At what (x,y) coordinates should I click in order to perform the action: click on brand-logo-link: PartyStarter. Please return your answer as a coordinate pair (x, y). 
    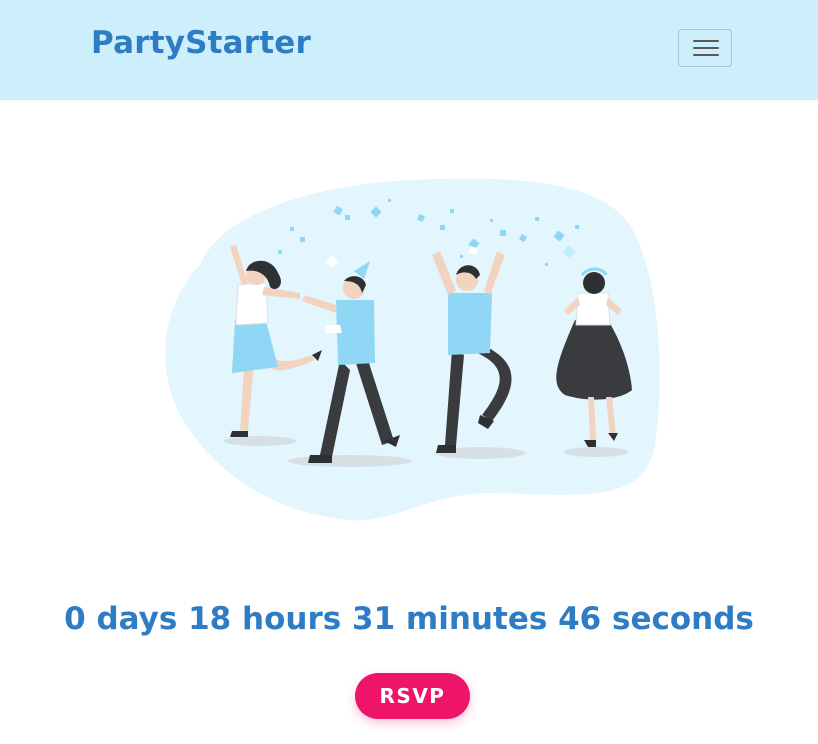
    Looking at the image, I should click on (201, 43).